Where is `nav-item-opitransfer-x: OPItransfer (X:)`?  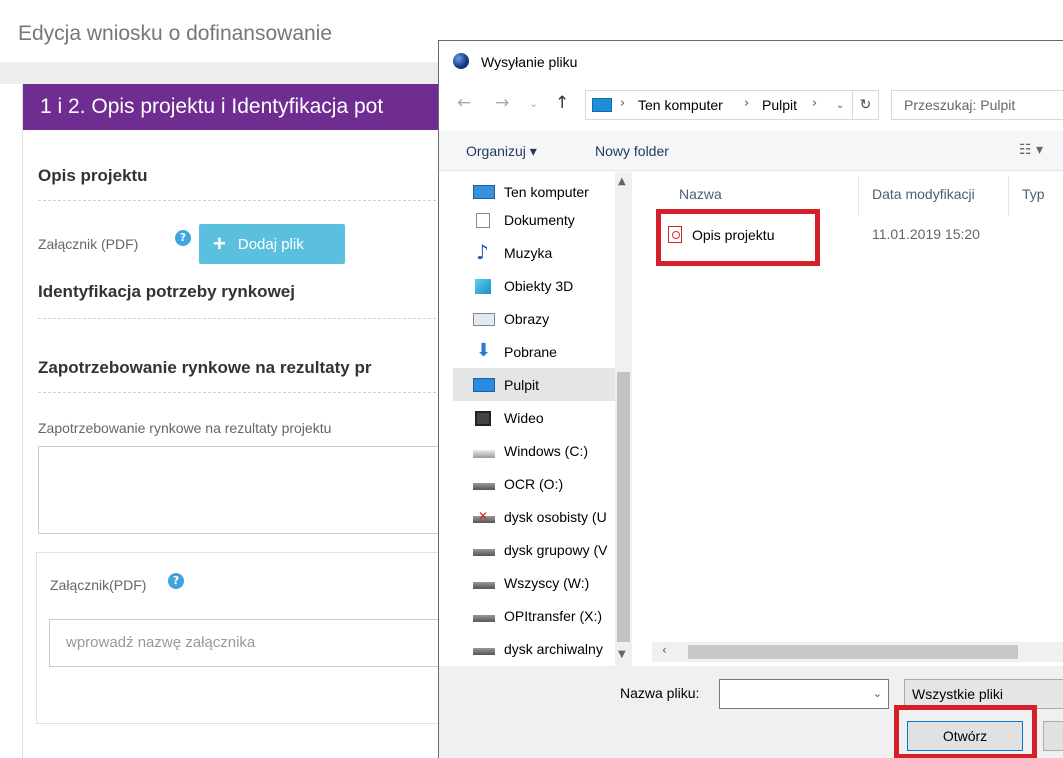
nav-item-opitransfer-x: OPItransfer (X:) is located at coordinates (542, 615).